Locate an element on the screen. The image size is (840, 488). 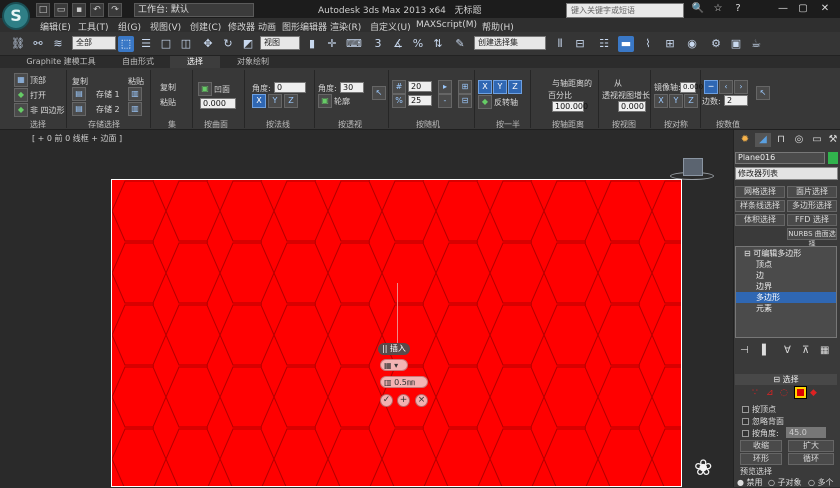
normal-axis-x: X is located at coordinates (259, 101).